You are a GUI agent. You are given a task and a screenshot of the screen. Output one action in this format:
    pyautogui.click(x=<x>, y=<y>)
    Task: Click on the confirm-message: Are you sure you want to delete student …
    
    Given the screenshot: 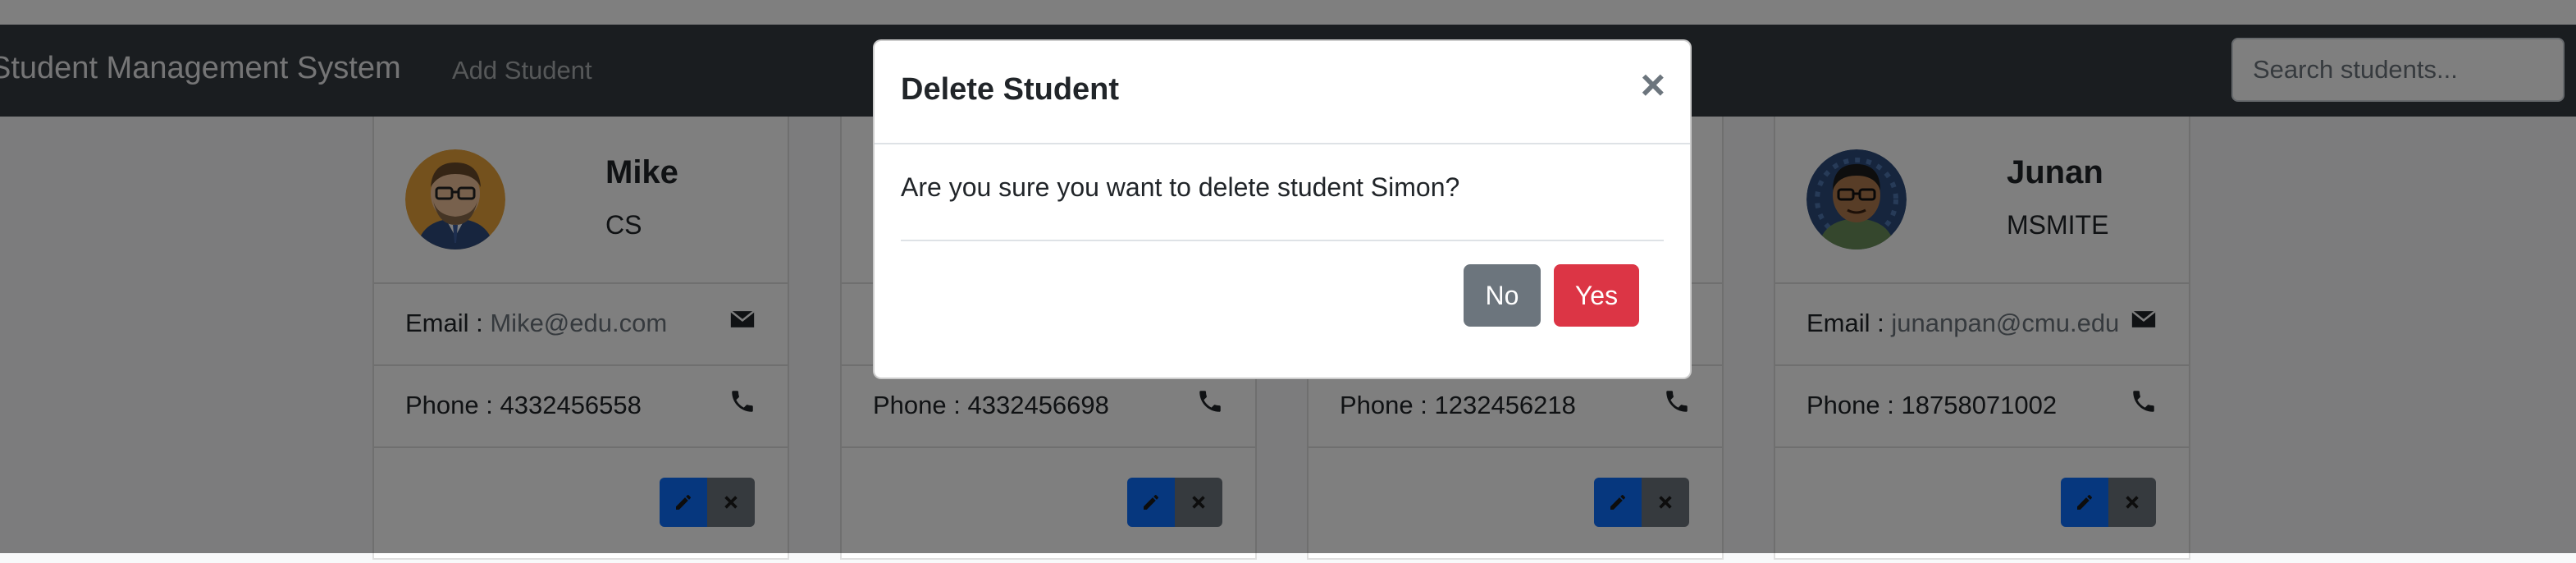 What is the action you would take?
    pyautogui.click(x=1181, y=187)
    